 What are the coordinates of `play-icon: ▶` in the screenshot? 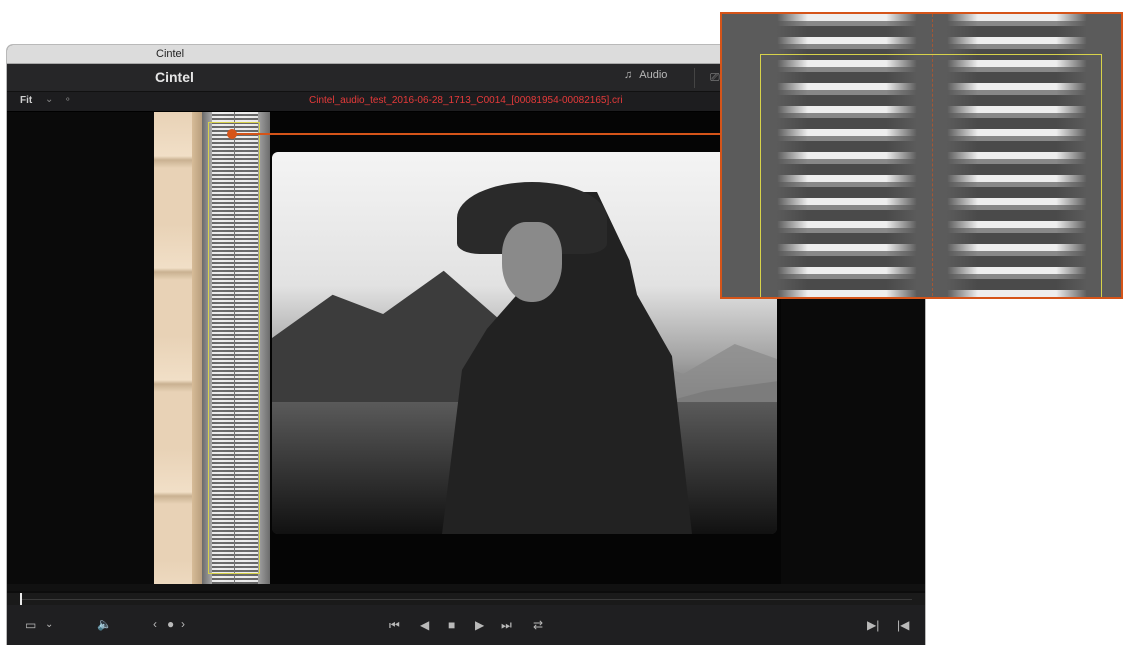 It's located at (479, 625).